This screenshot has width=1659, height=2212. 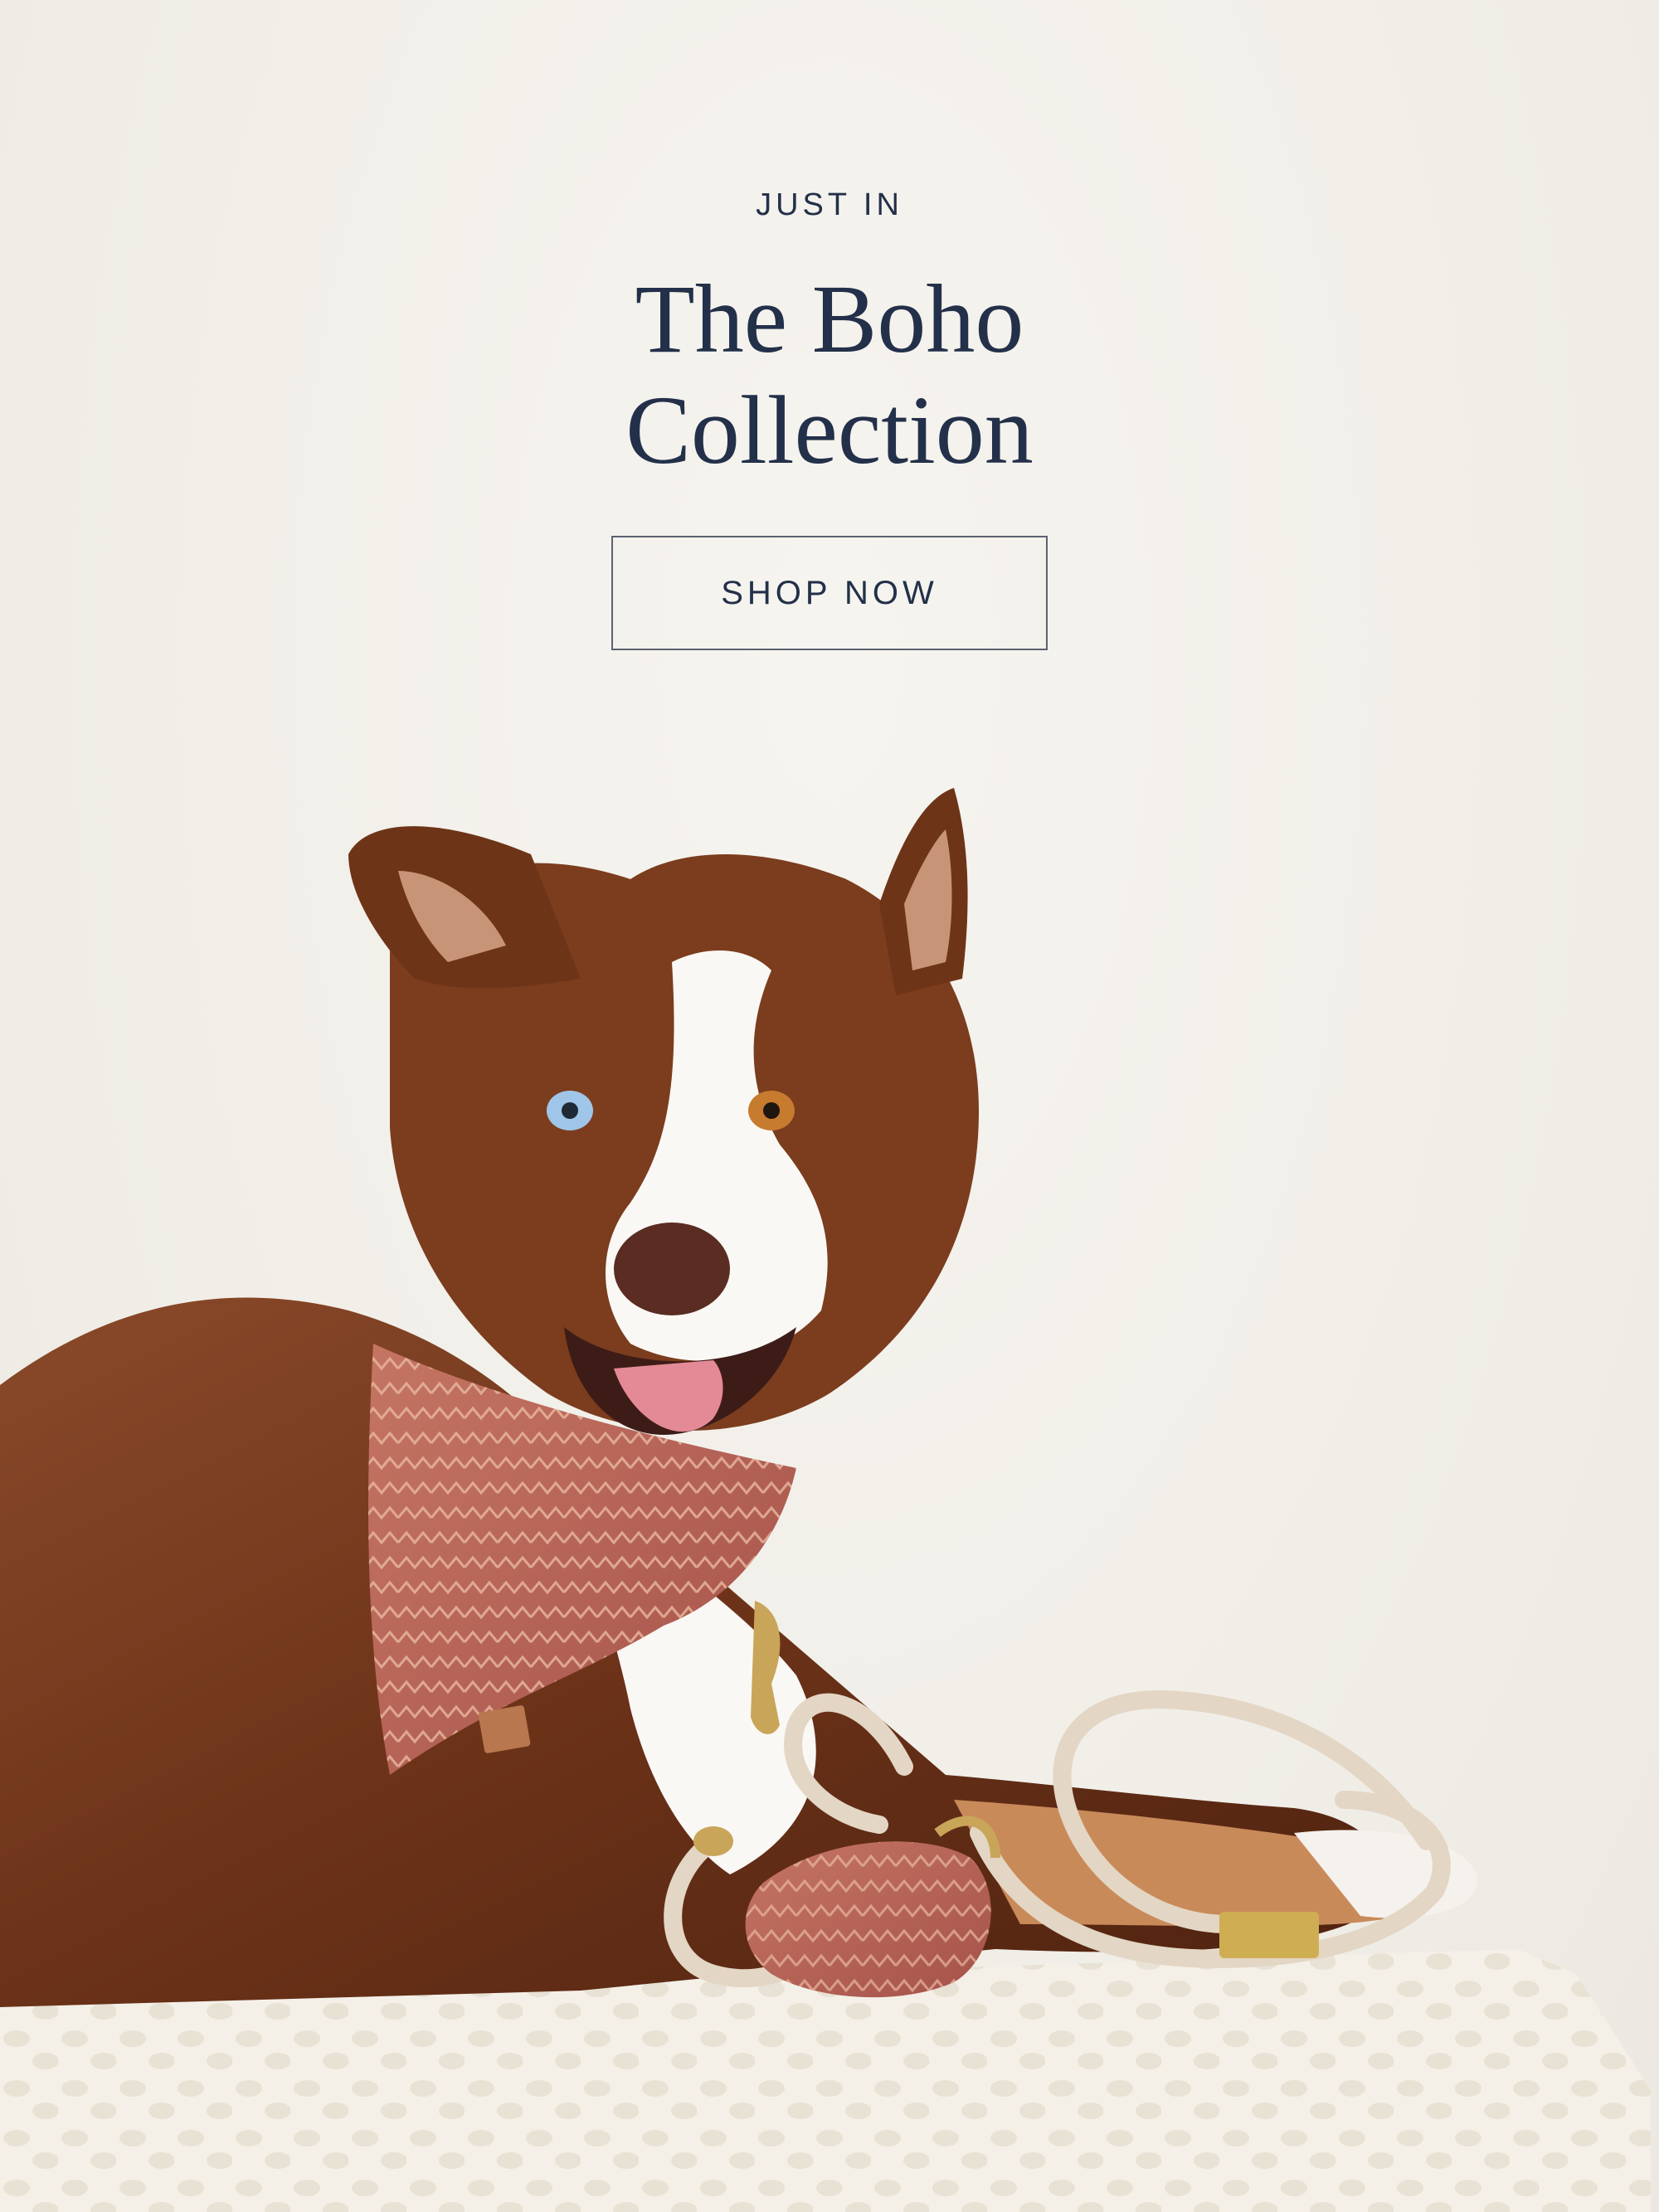 What do you see at coordinates (829, 319) in the screenshot?
I see `title-line-1: The Boho` at bounding box center [829, 319].